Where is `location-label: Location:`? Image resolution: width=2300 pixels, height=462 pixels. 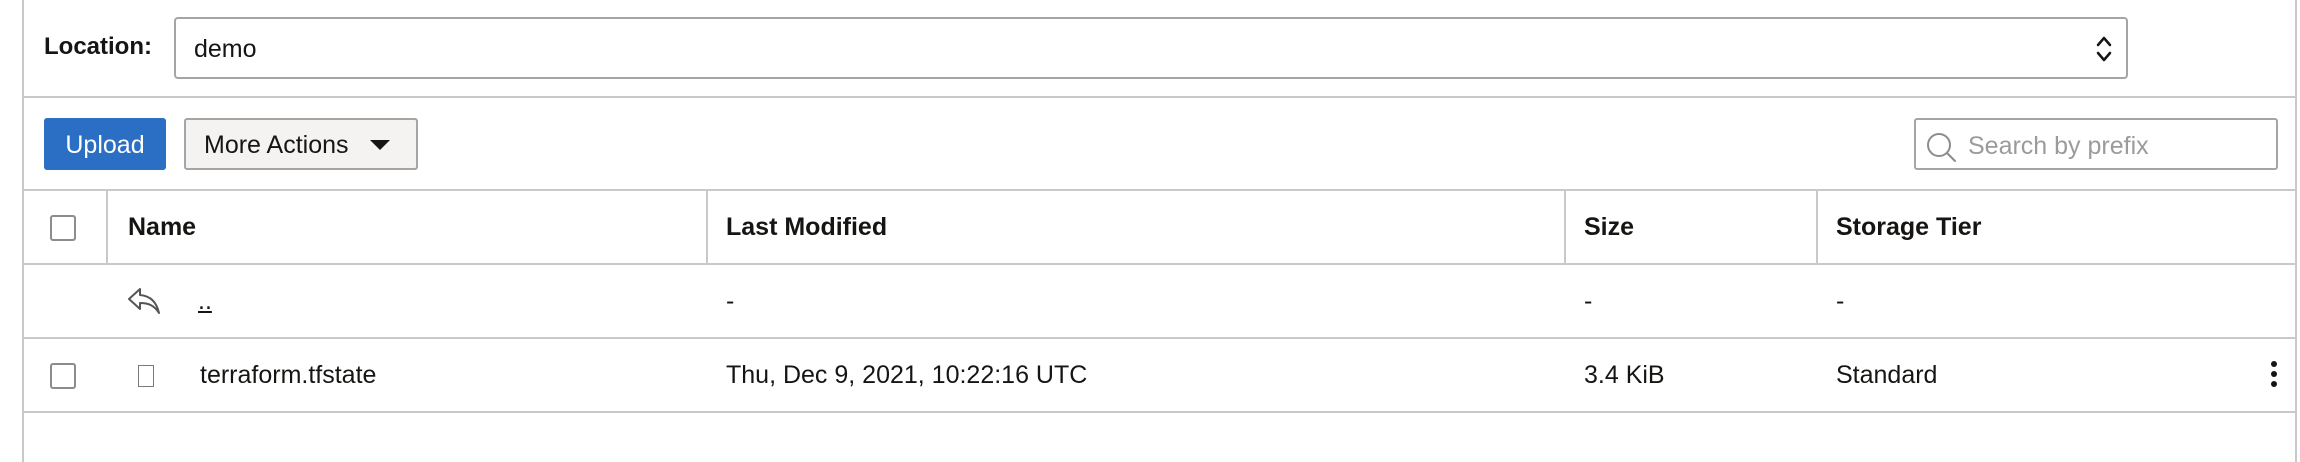
location-label: Location: is located at coordinates (98, 46).